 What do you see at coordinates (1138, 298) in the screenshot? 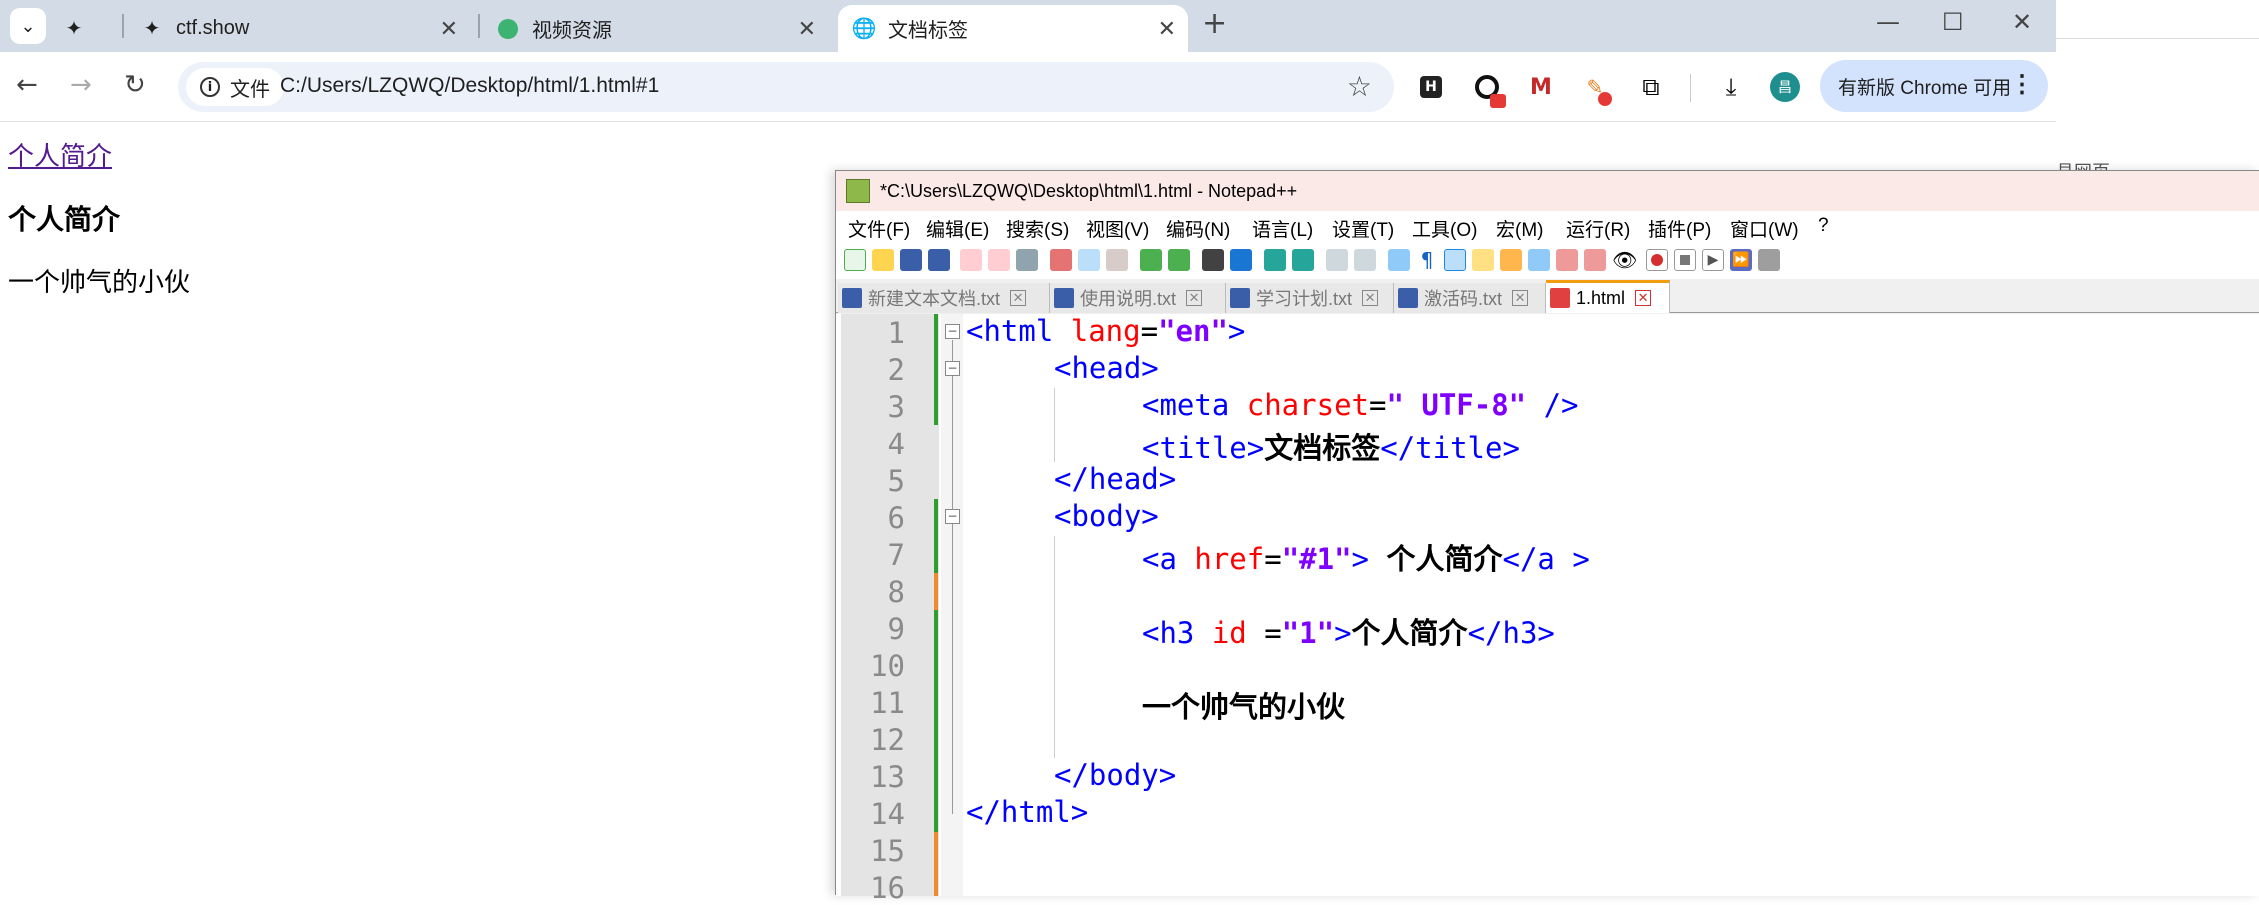
I see `file-tab: 使用说明.txt ✕` at bounding box center [1138, 298].